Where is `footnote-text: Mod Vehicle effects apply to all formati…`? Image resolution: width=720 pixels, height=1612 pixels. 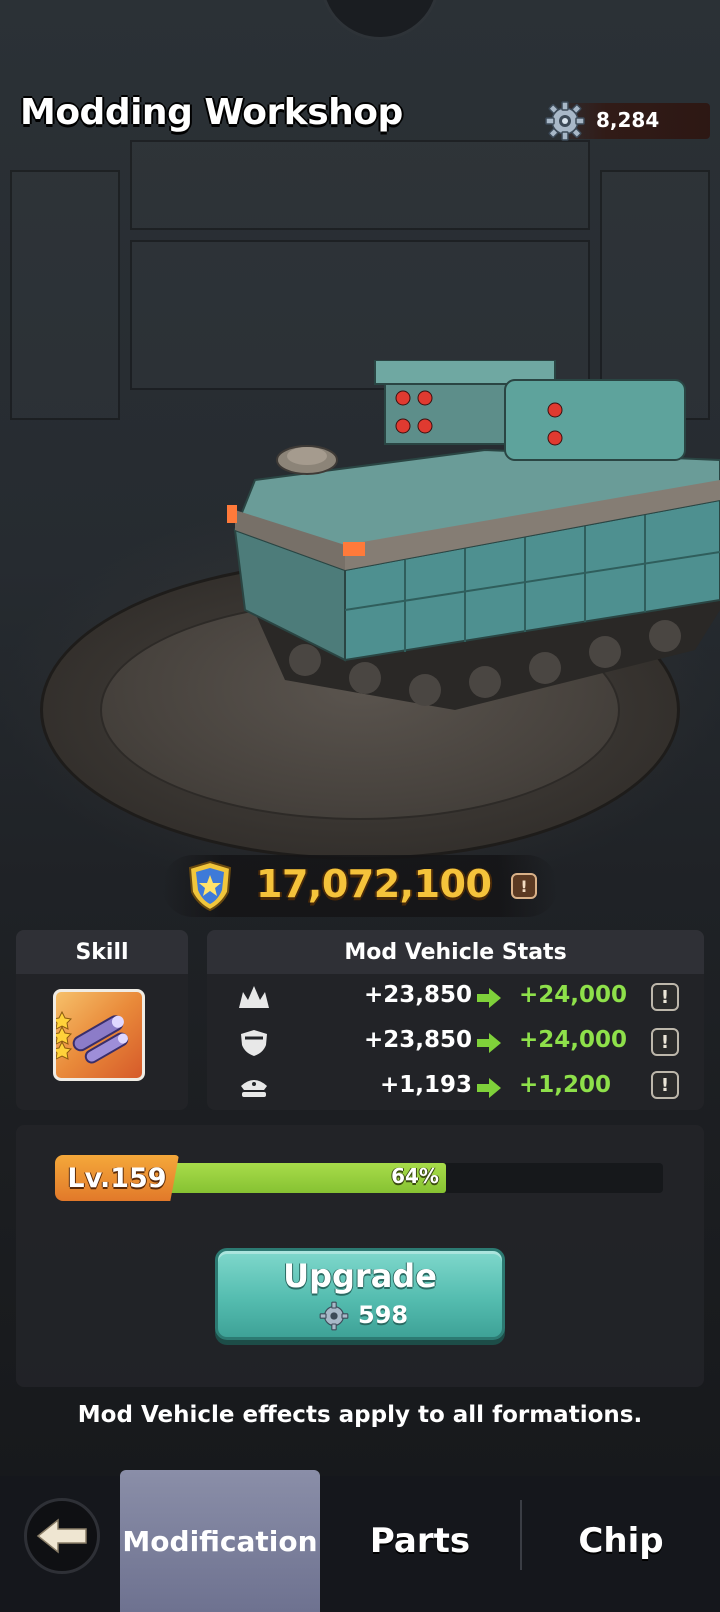
footnote-text: Mod Vehicle effects apply to all formati… is located at coordinates (360, 1415).